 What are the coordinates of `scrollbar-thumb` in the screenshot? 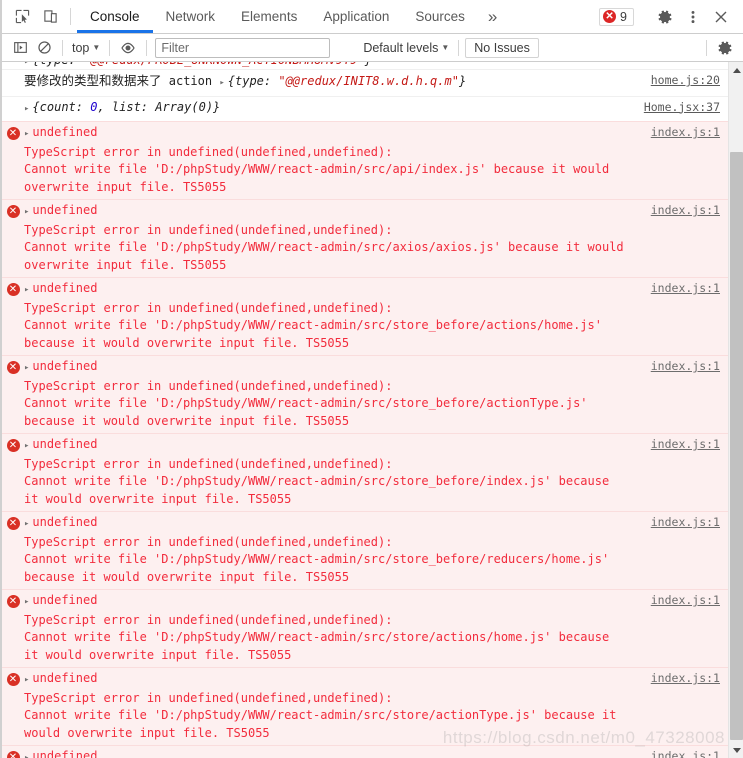 It's located at (736, 446).